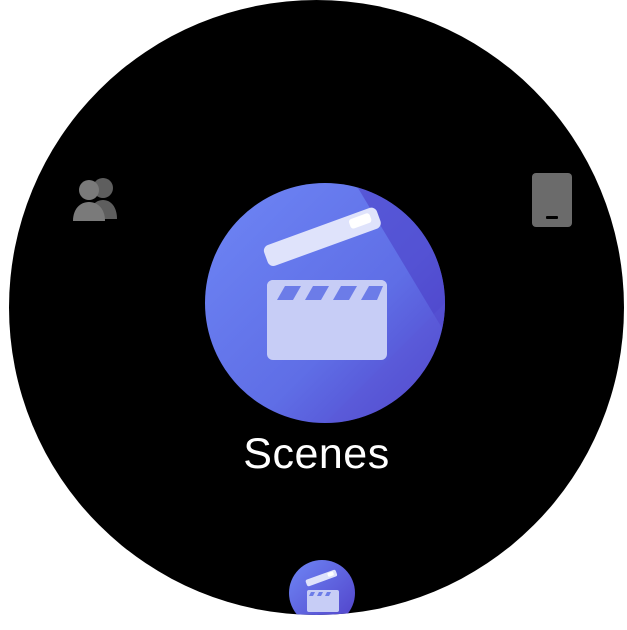  I want to click on page-indicator, so click(322, 587).